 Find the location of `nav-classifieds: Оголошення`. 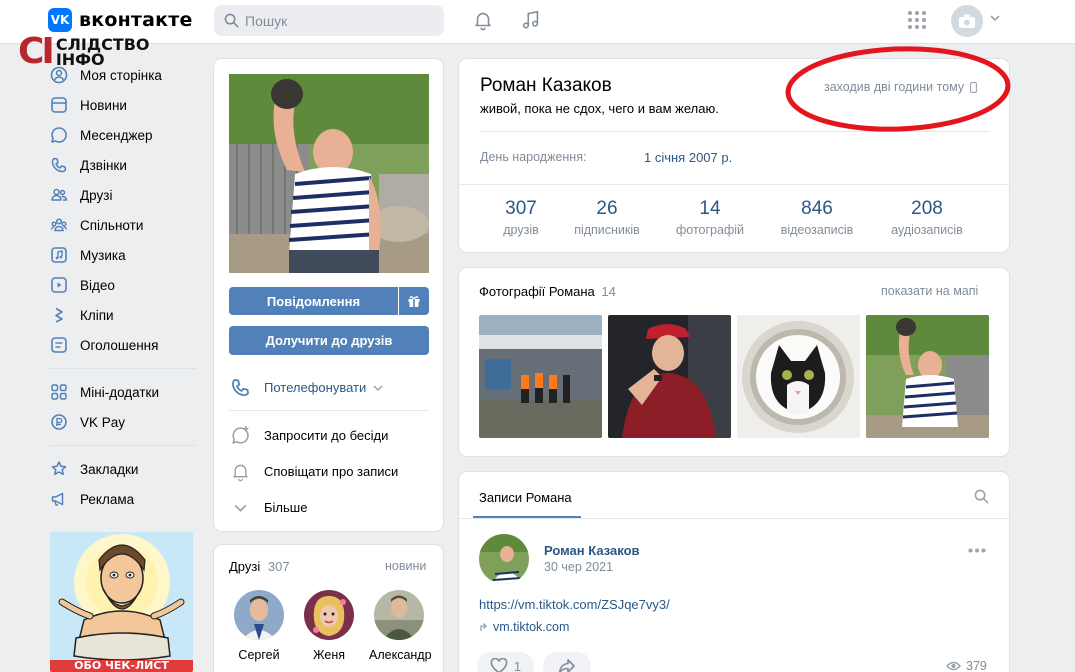

nav-classifieds: Оголошення is located at coordinates (125, 345).